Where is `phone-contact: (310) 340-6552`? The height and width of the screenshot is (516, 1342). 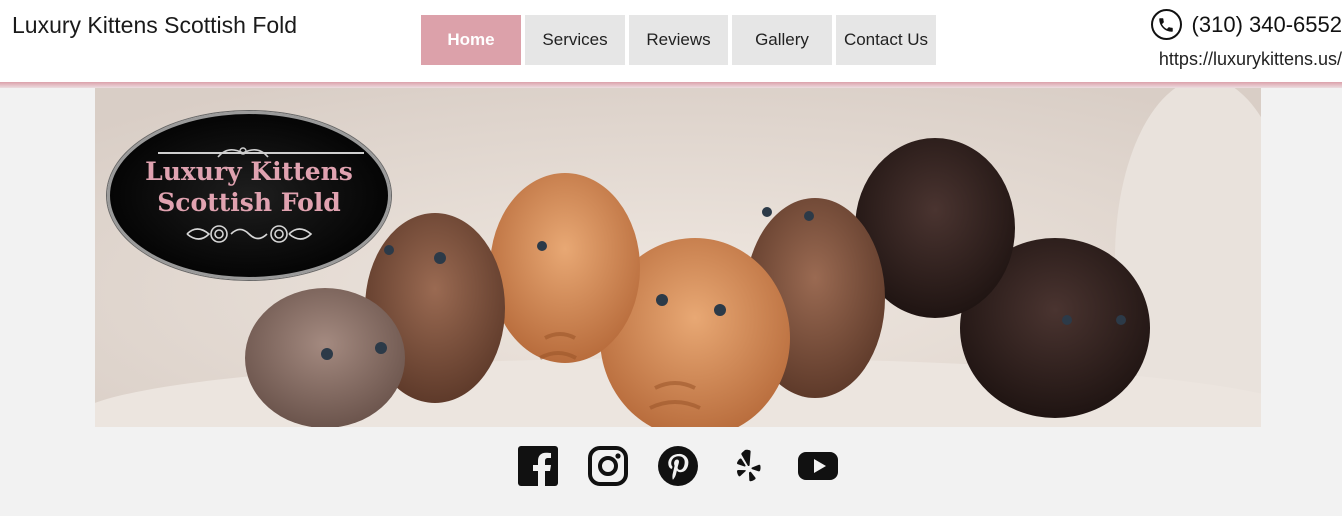
phone-contact: (310) 340-6552 is located at coordinates (1246, 24).